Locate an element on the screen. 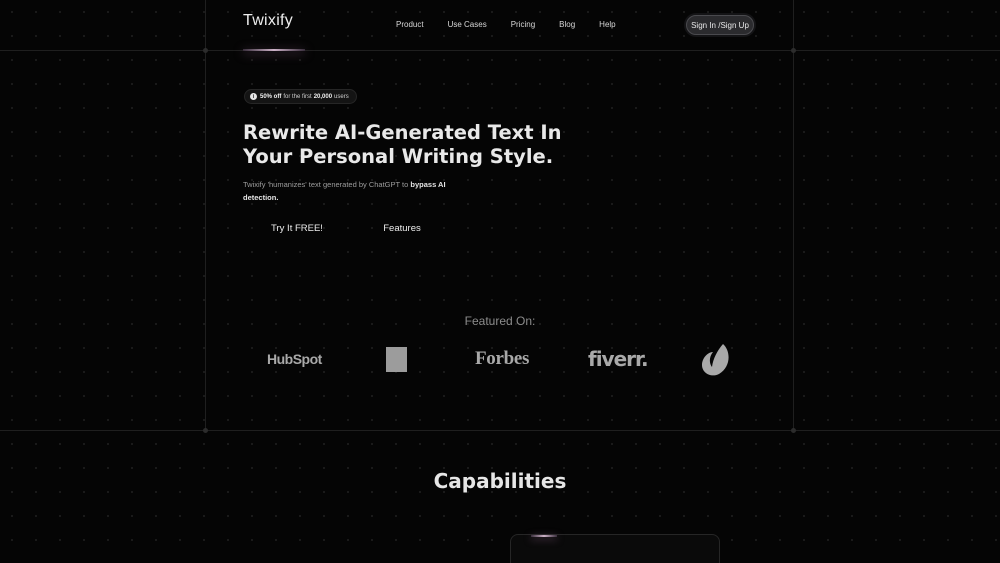  capabilities-heading: Capabilities is located at coordinates (500, 481).